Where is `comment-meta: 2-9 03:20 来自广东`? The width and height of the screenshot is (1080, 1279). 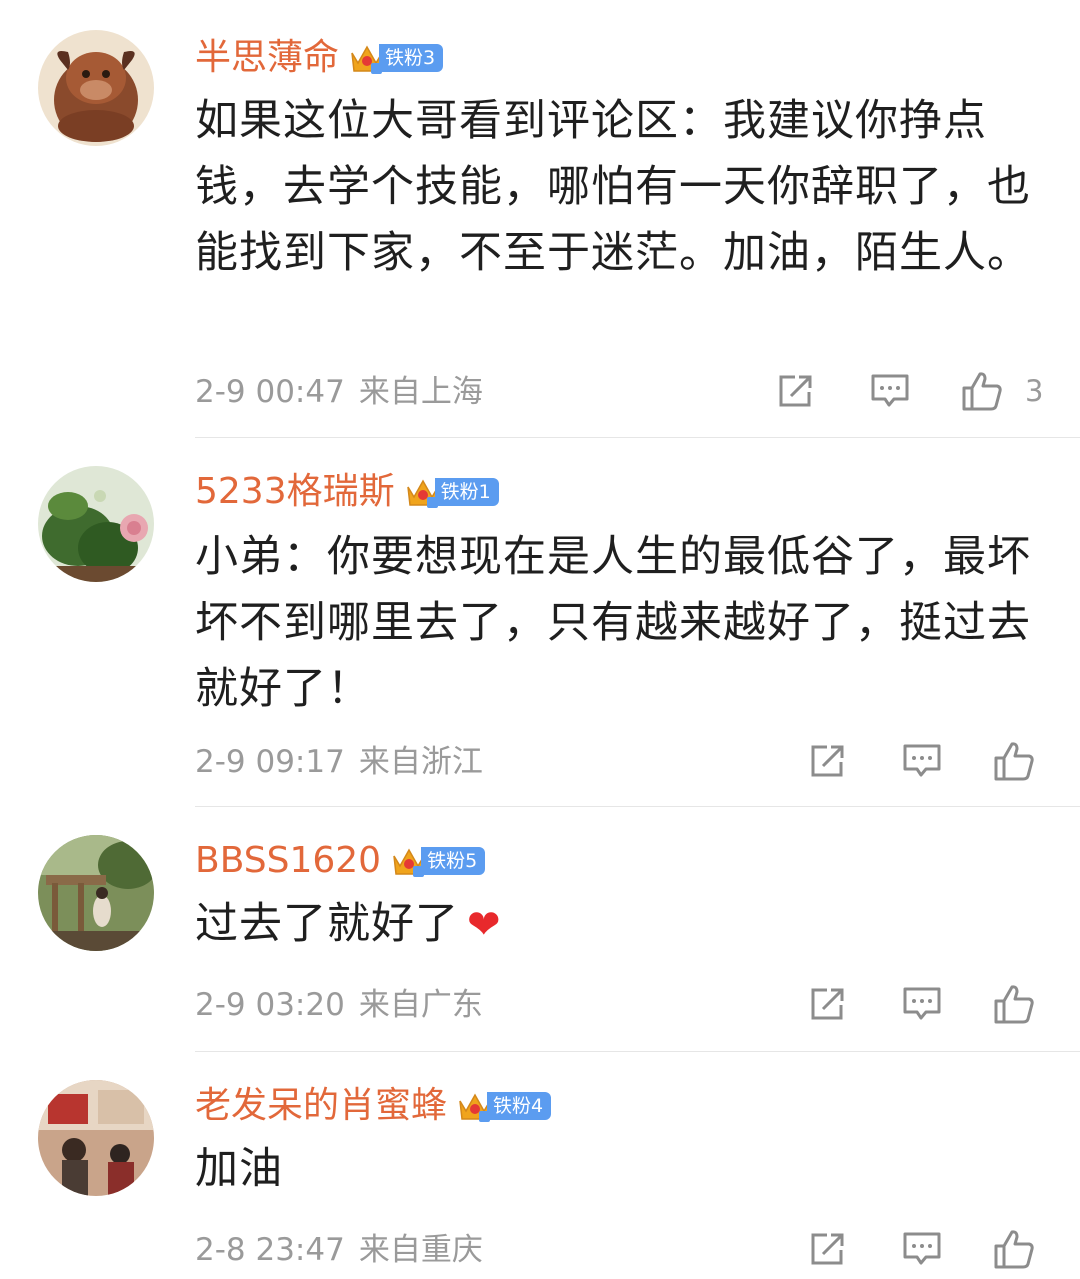 comment-meta: 2-9 03:20 来自广东 is located at coordinates (339, 1005).